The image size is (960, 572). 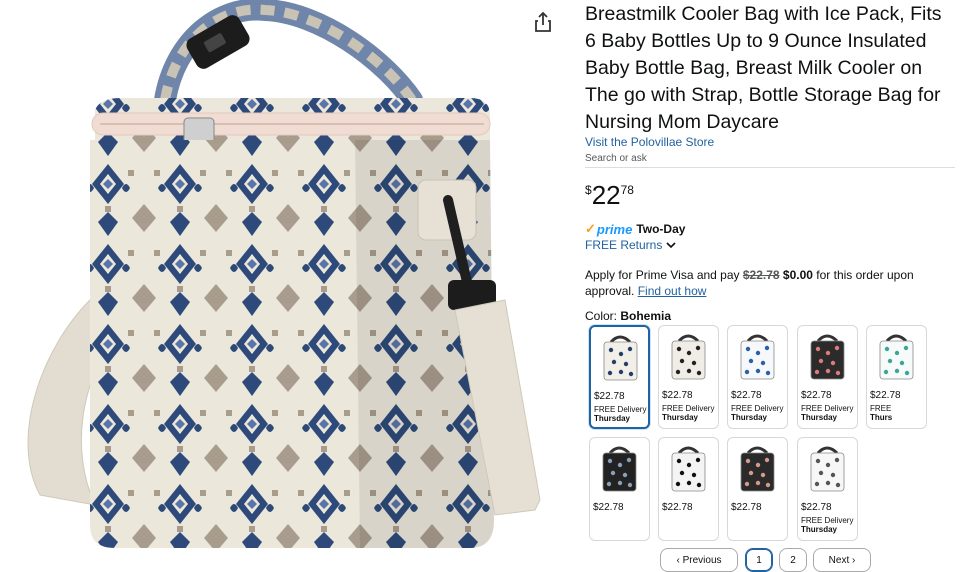 I want to click on swatch-delivery-day: Thurs, so click(x=881, y=417).